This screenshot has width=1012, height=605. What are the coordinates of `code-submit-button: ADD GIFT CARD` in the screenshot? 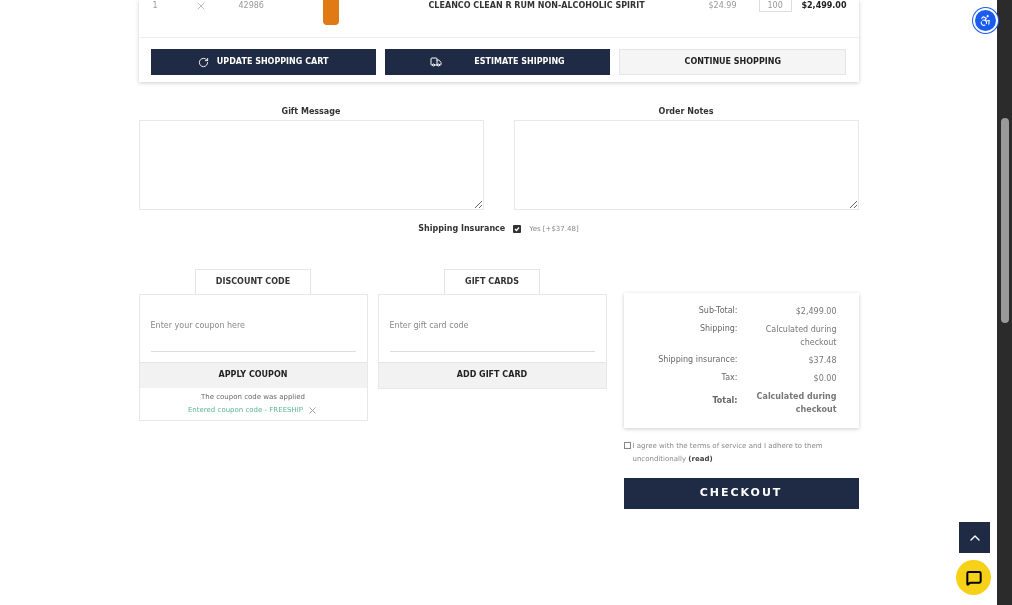 It's located at (492, 374).